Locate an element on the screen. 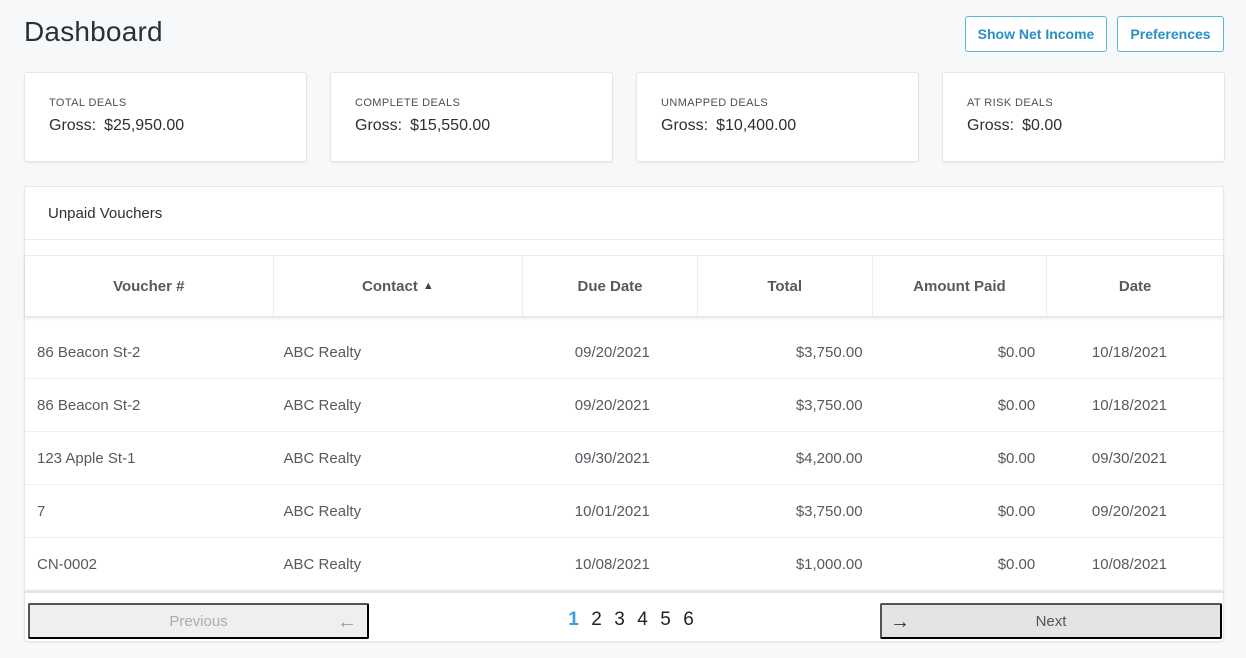  next-label: Next is located at coordinates (1051, 621).